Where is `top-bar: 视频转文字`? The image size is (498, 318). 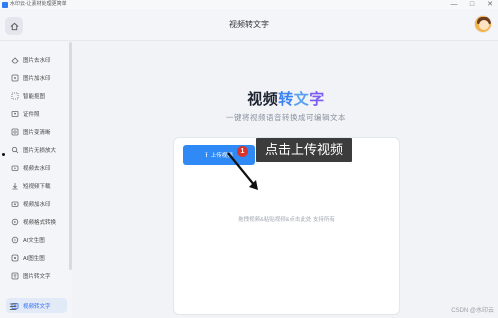
top-bar: 视频转文字 is located at coordinates (249, 25).